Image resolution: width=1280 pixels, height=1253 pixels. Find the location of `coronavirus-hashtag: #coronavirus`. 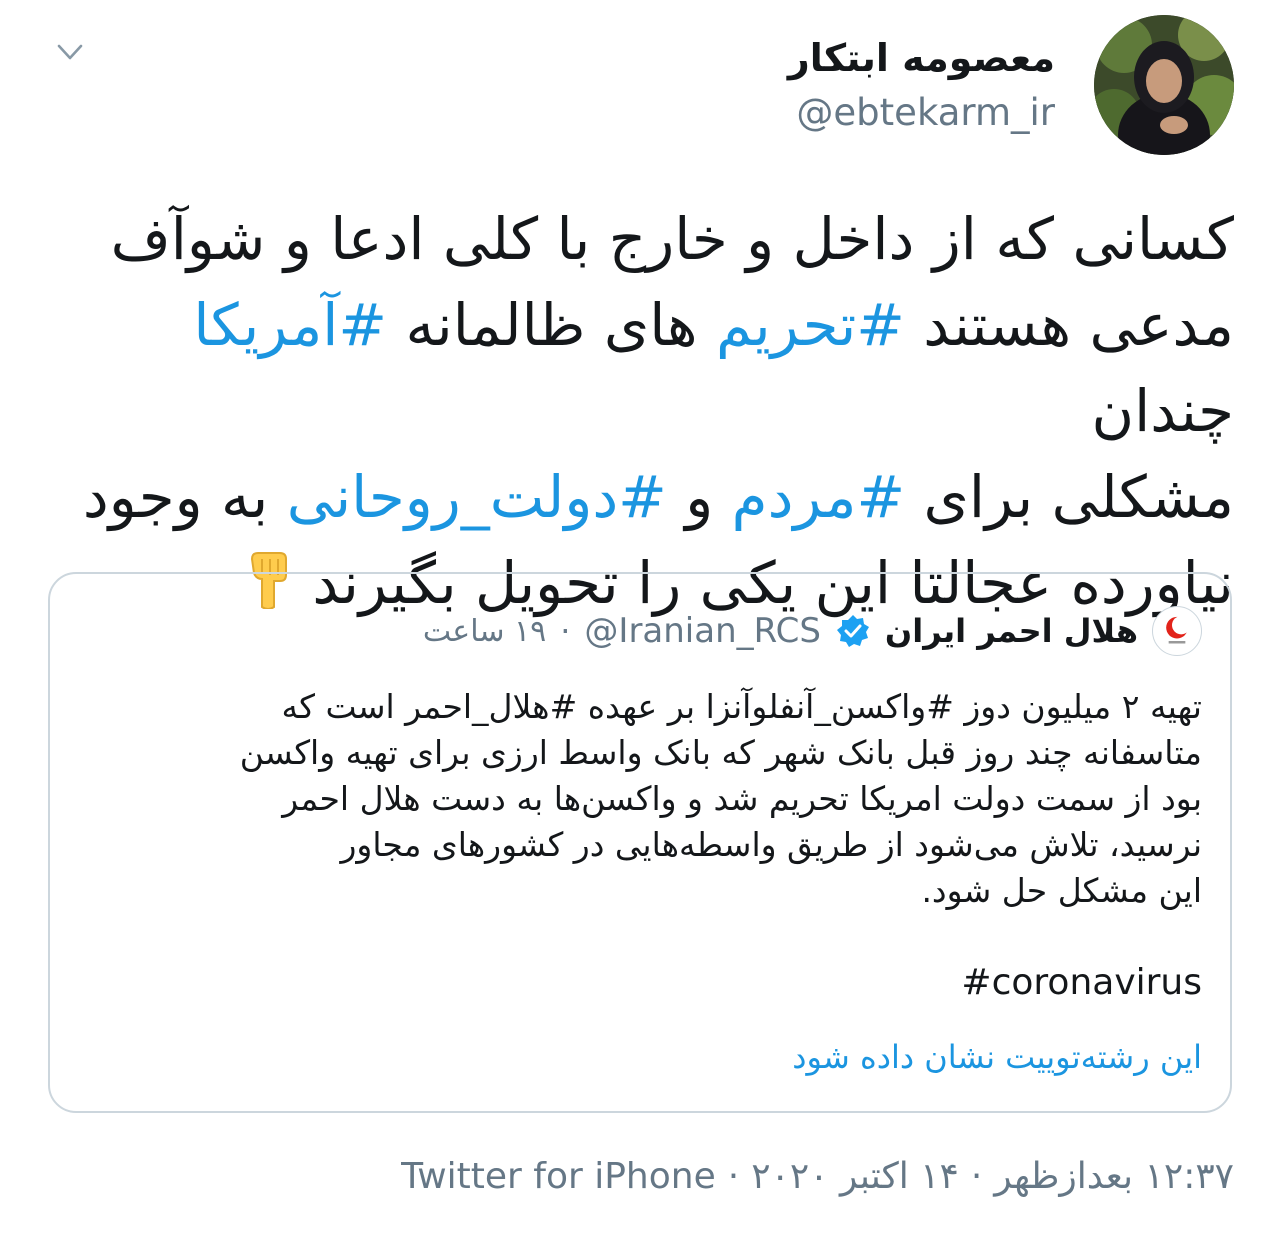

coronavirus-hashtag: #coronavirus is located at coordinates (1081, 982).